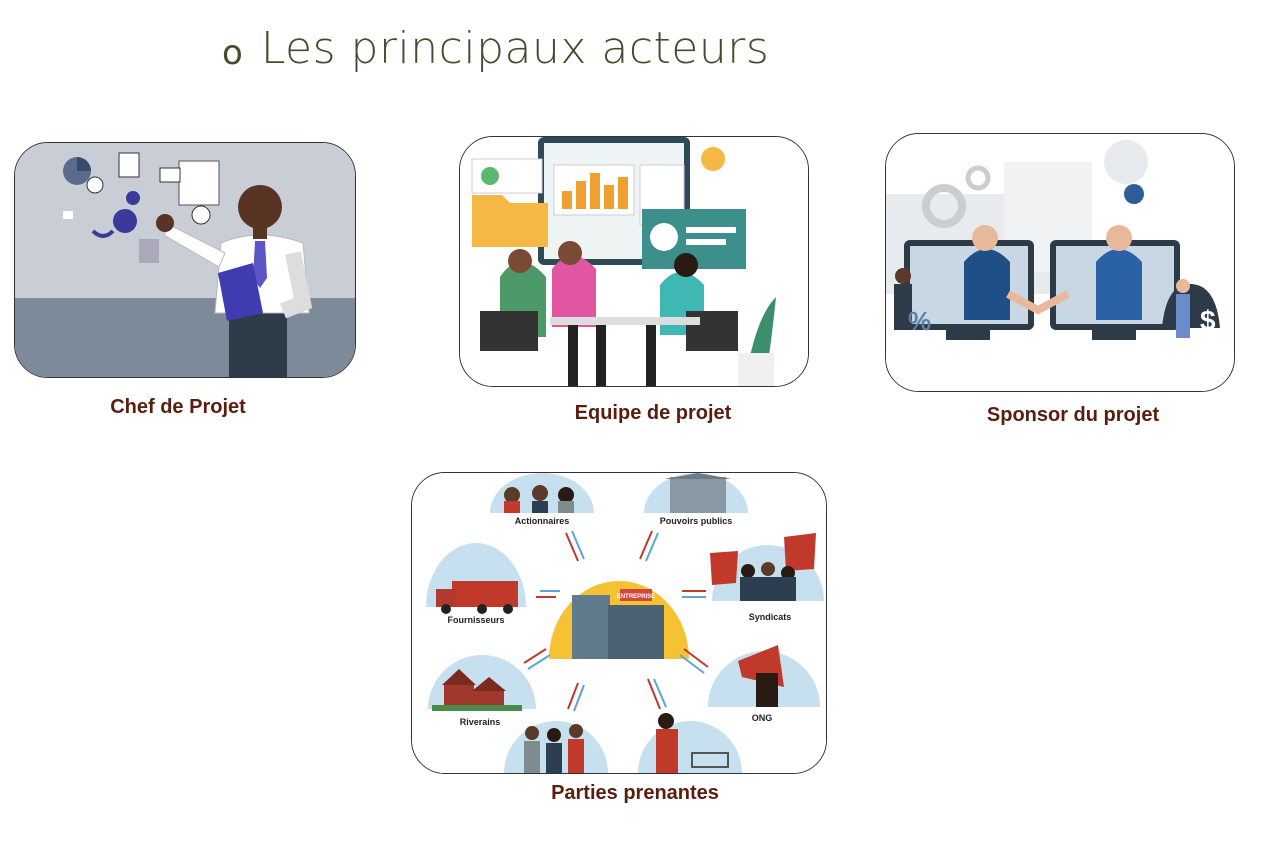  I want to click on sponsor-handshake-illustration: % $, so click(1060, 262).